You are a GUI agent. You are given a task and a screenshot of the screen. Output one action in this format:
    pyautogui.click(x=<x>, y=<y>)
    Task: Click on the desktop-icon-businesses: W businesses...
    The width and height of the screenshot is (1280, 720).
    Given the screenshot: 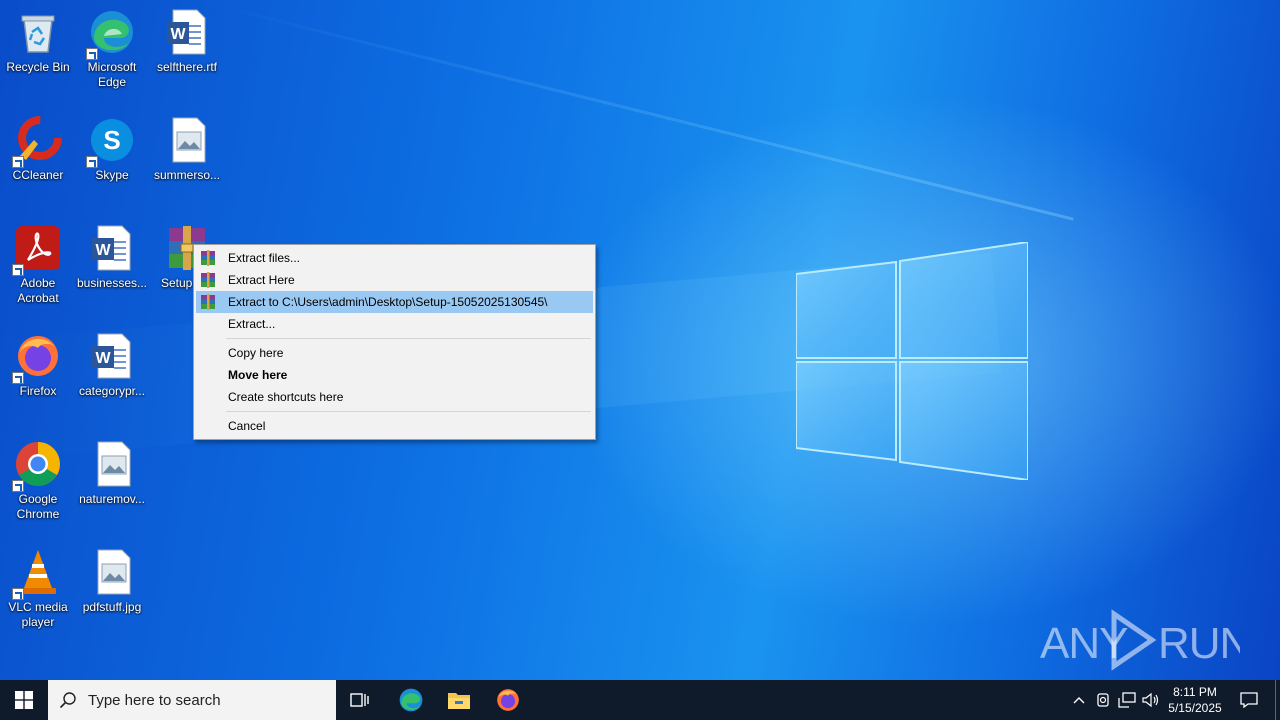 What is the action you would take?
    pyautogui.click(x=112, y=257)
    